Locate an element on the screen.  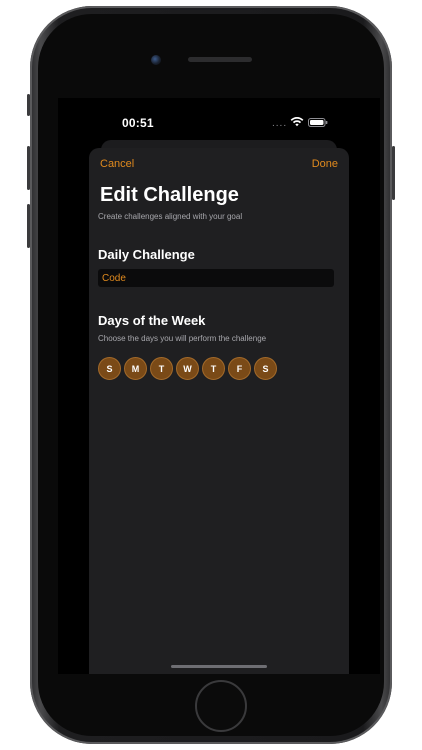
home-indicator is located at coordinates (219, 666).